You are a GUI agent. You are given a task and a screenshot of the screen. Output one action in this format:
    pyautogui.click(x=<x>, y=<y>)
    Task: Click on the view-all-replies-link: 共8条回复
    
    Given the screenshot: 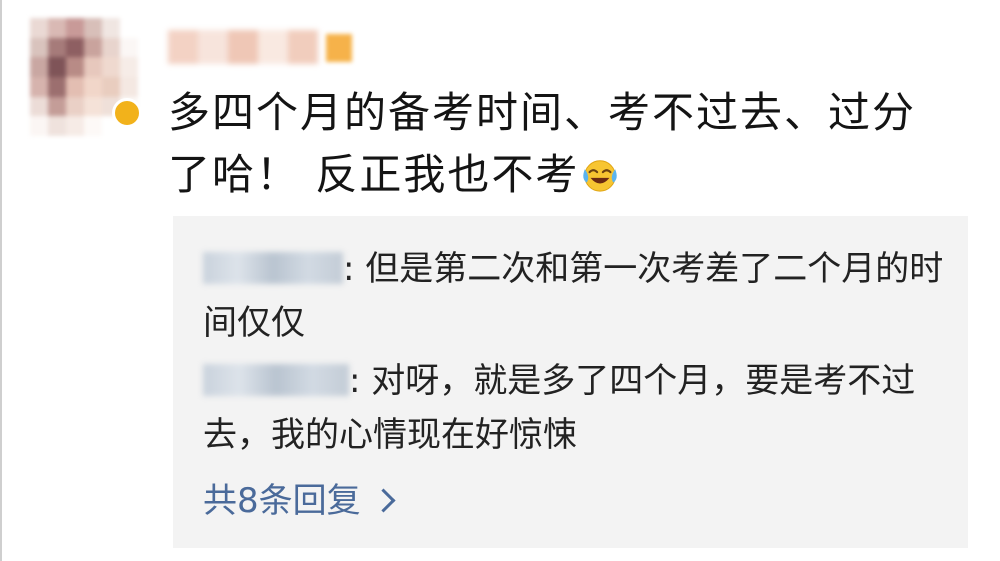 What is the action you would take?
    pyautogui.click(x=299, y=501)
    